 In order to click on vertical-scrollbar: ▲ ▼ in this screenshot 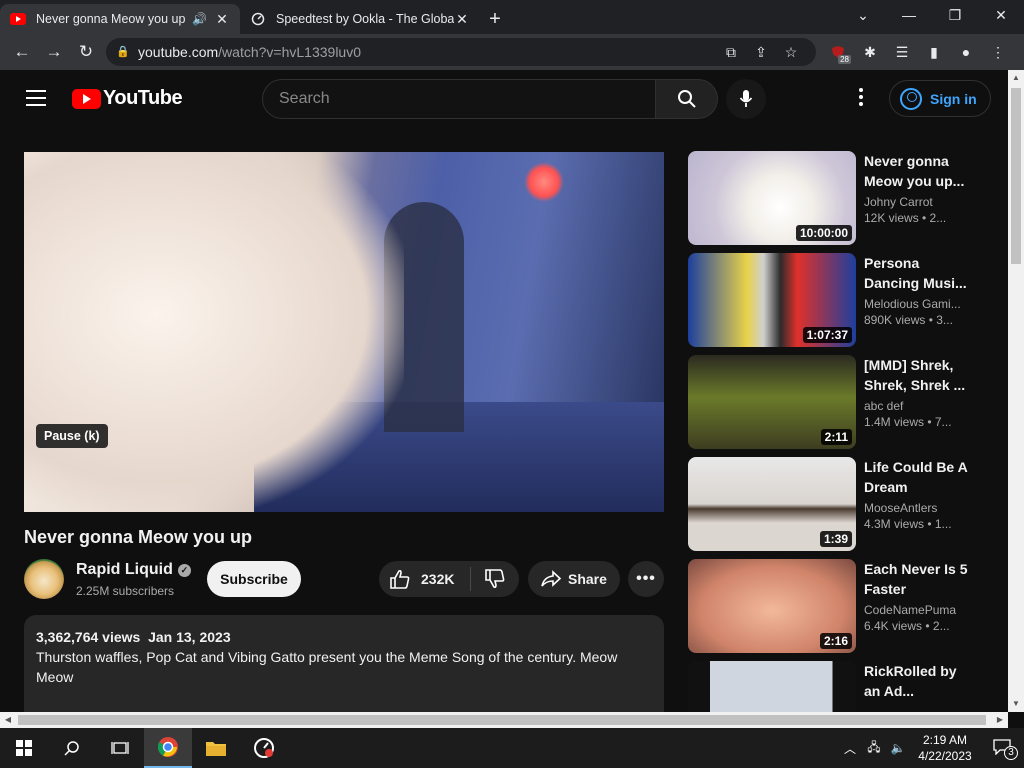, I will do `click(1016, 391)`.